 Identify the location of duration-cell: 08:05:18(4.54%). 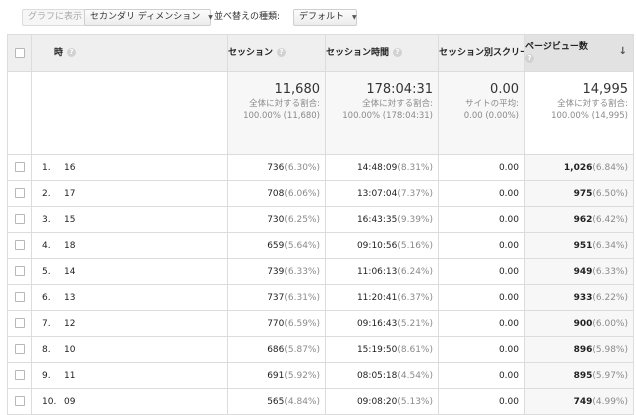
(382, 375).